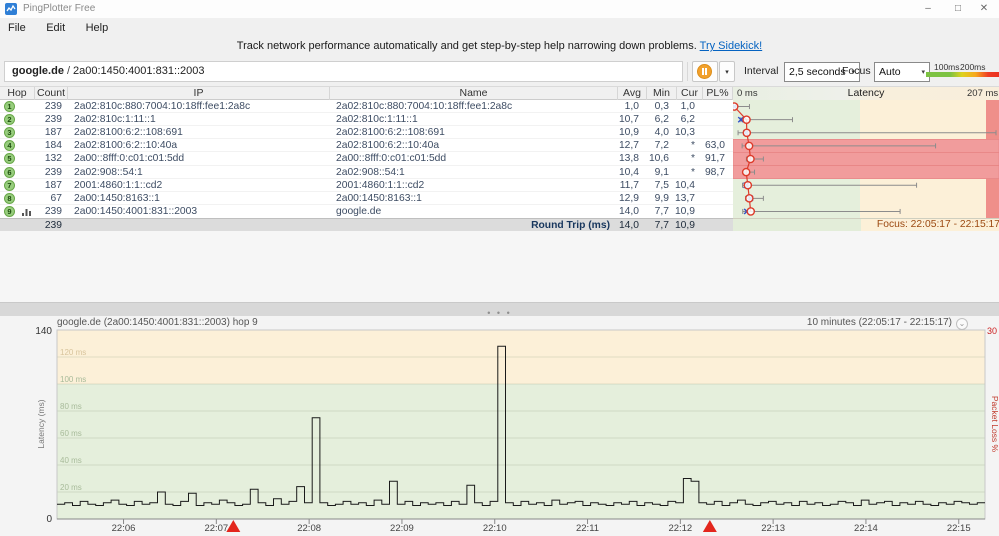  Describe the element at coordinates (343, 71) in the screenshot. I see `target-input: google.de/2a00:1450:4001:831::2003` at that location.